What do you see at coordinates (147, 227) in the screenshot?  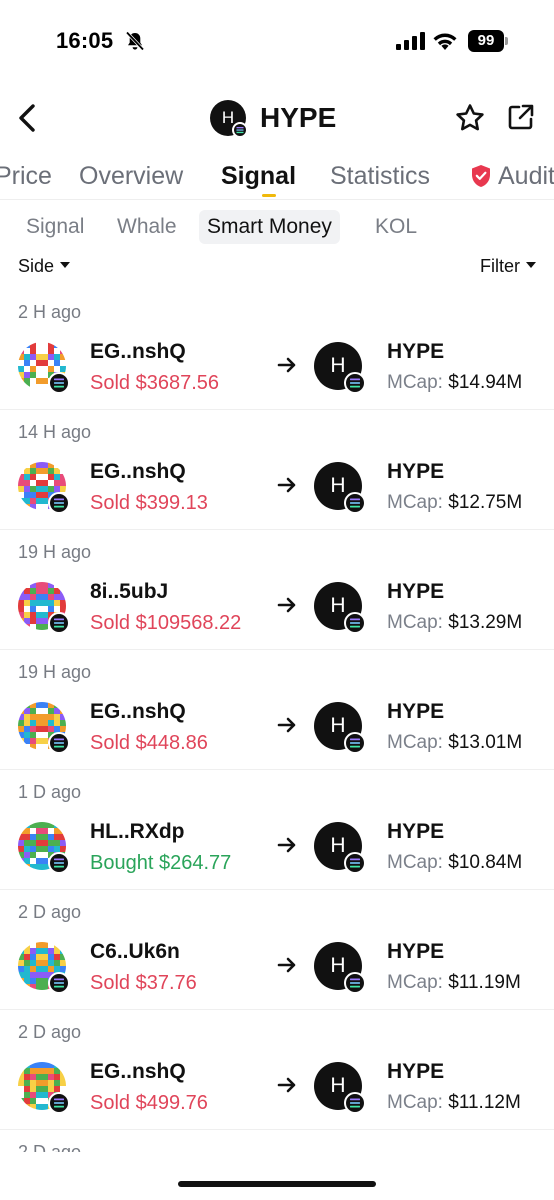 I see `subtab-whale: Whale` at bounding box center [147, 227].